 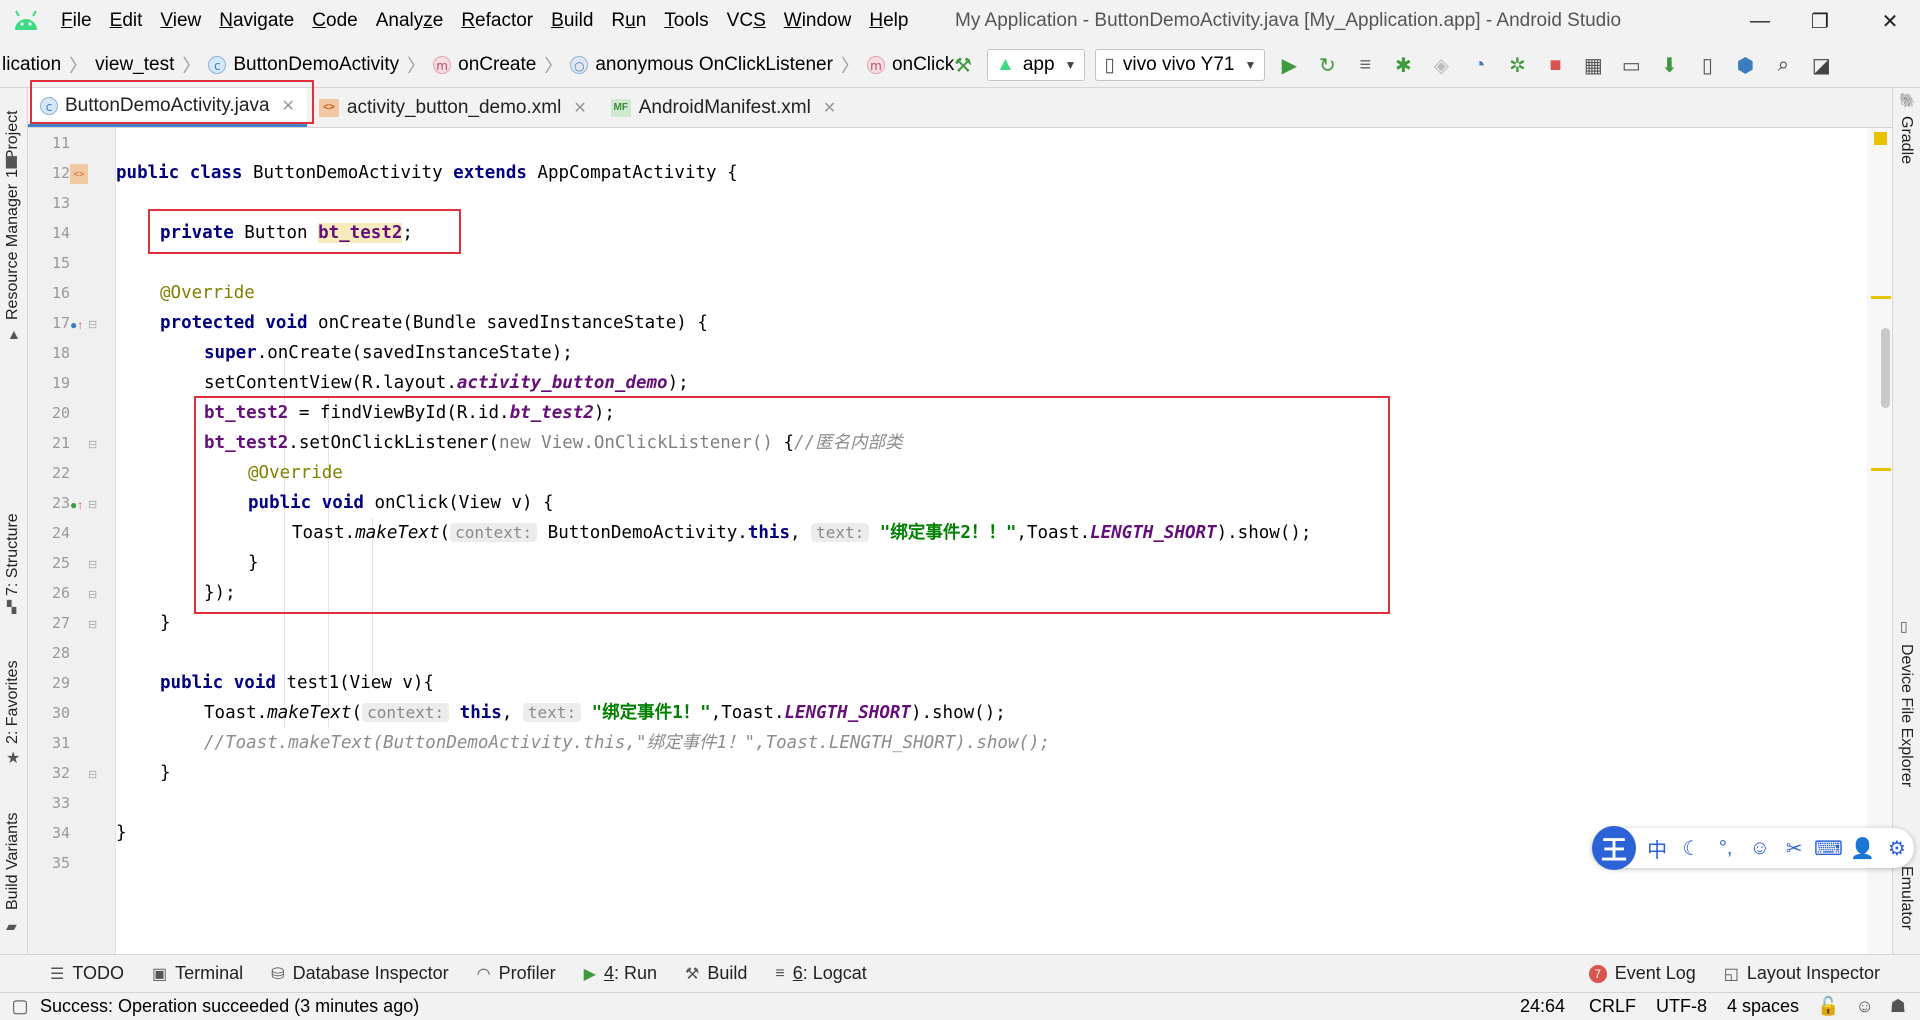 I want to click on file-encoding: UTF-8, so click(x=1681, y=1006).